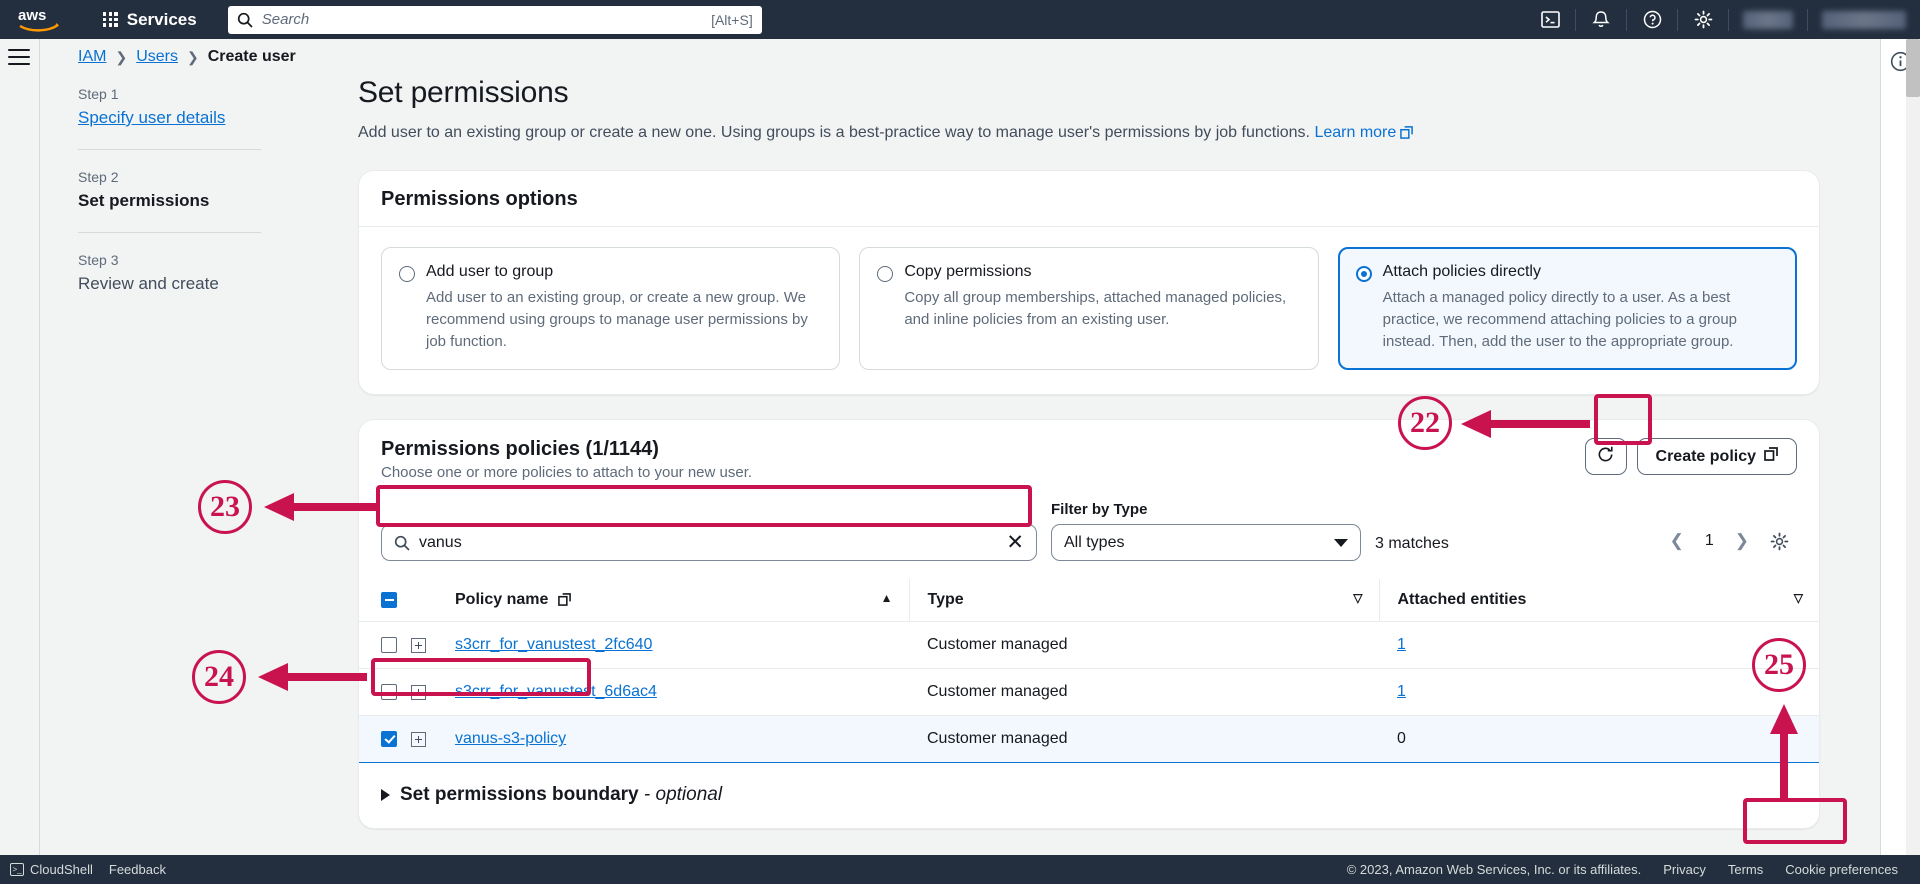 Image resolution: width=1920 pixels, height=884 pixels. Describe the element at coordinates (51, 869) in the screenshot. I see `cloudshell-button: >_ CloudShell` at that location.